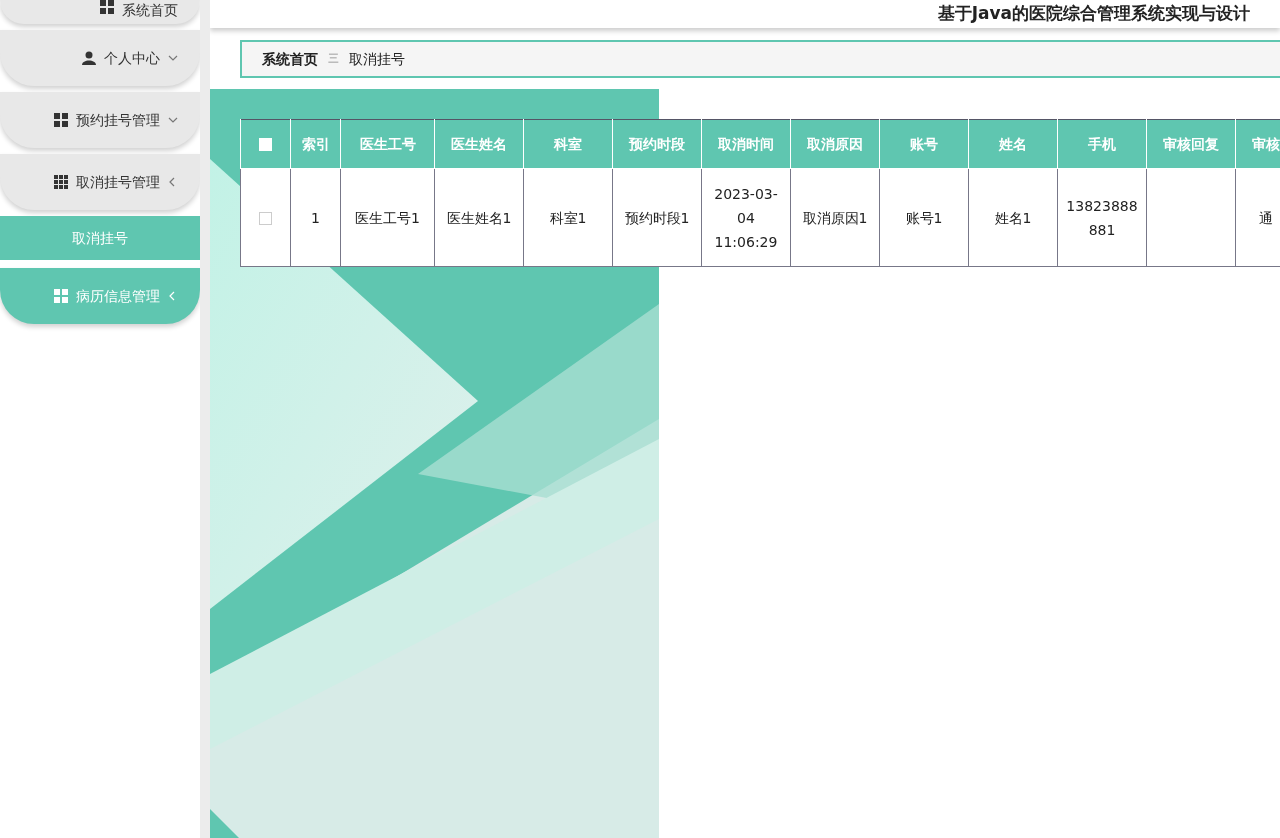 The image size is (1280, 838). Describe the element at coordinates (924, 217) in the screenshot. I see `table-cell: 账号1` at that location.